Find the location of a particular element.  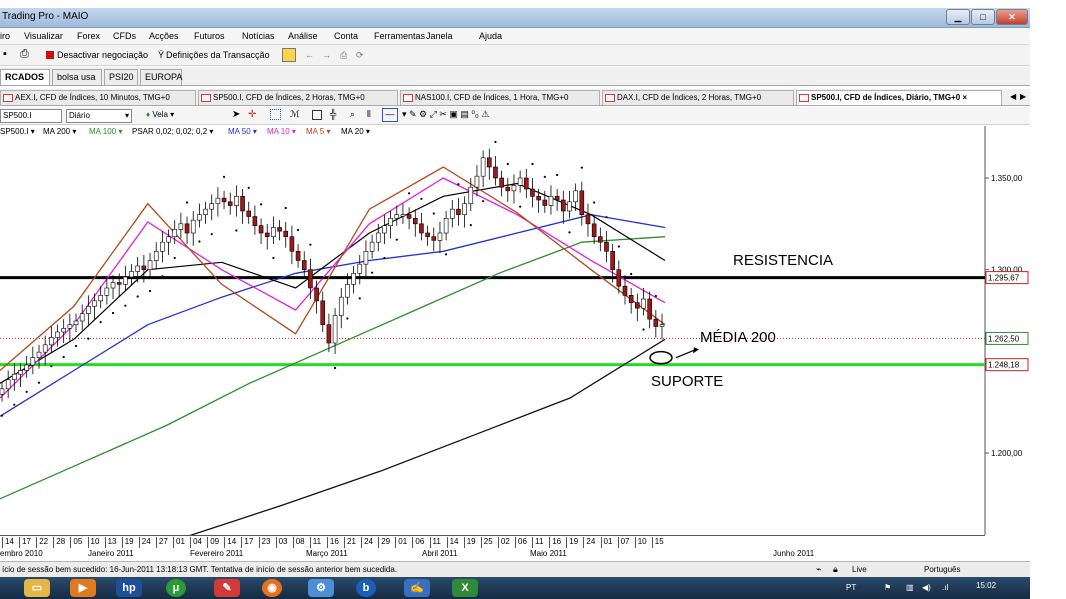

firefox-taskbar-icon: ◉ is located at coordinates (272, 588).